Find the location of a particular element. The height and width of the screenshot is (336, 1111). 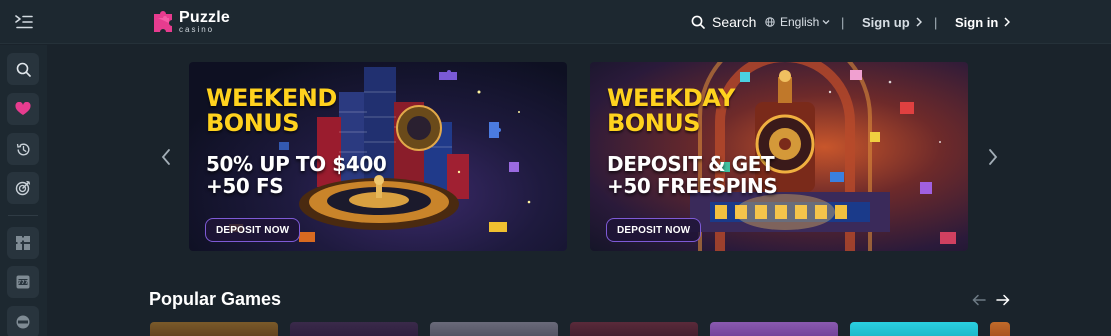

carousel-prev-button is located at coordinates (166, 157).